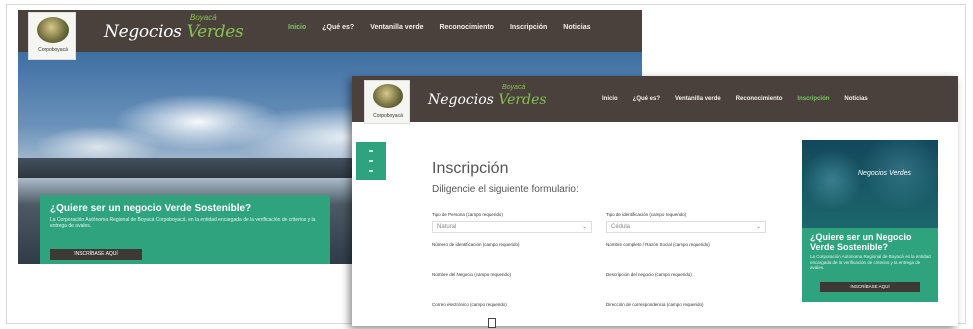  What do you see at coordinates (472, 274) in the screenshot?
I see `field-label: Nombre del Negocio (campo requerido)` at bounding box center [472, 274].